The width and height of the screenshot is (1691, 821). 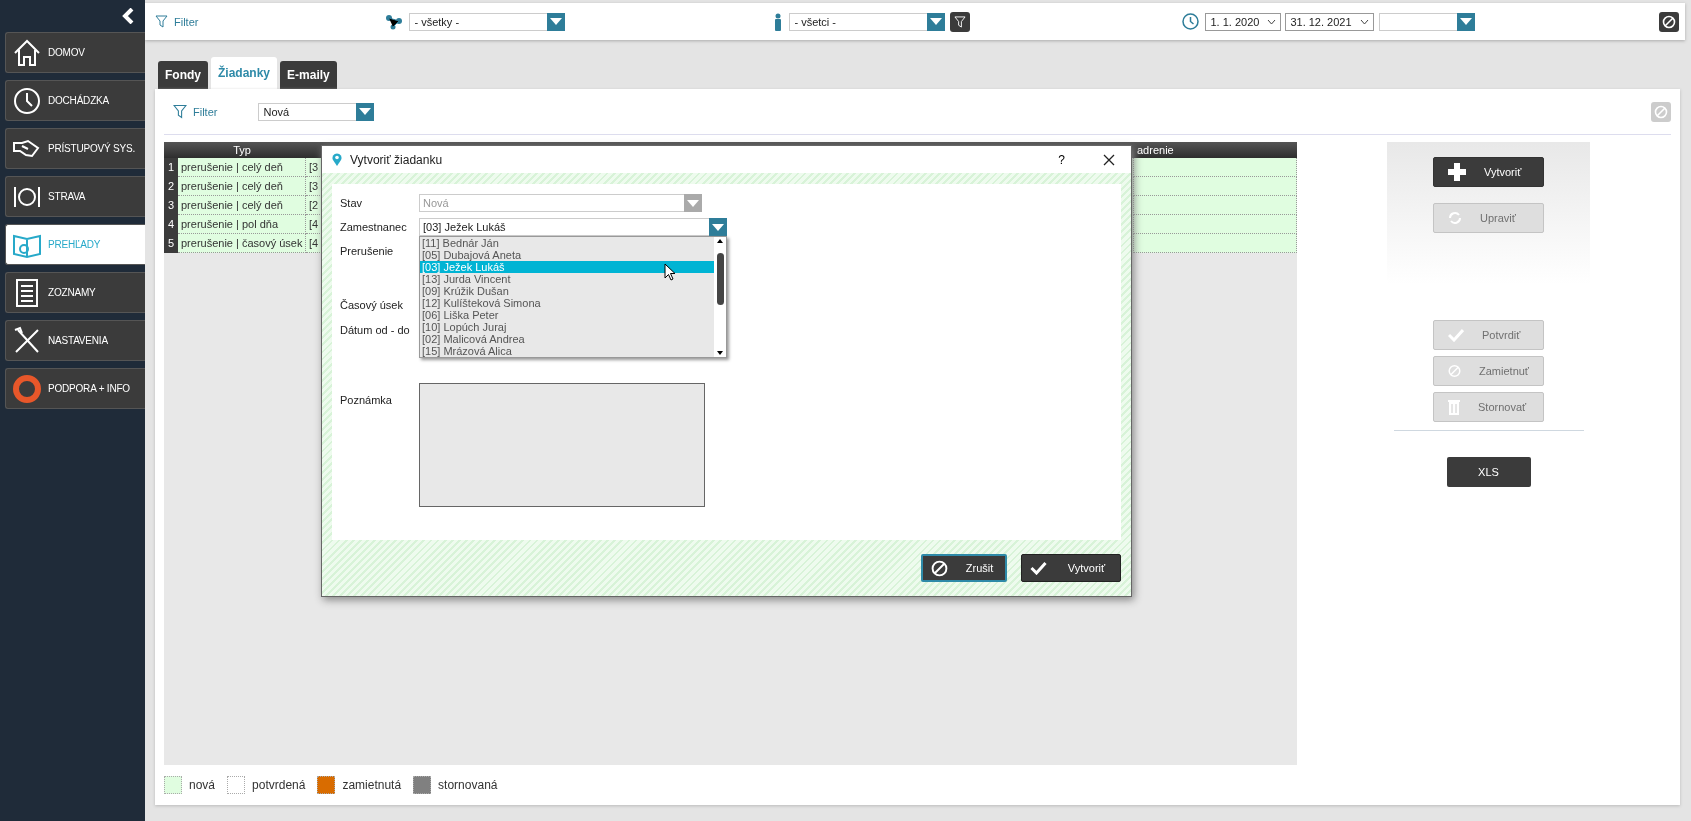 I want to click on empty-select, so click(x=1426, y=21).